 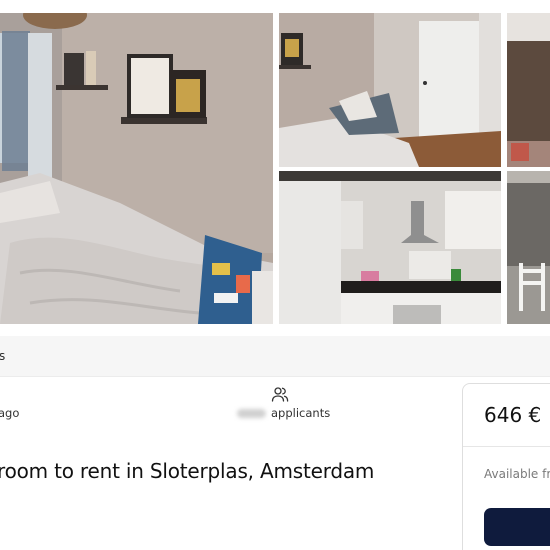 I want to click on breadcrumb: s, so click(x=2, y=356).